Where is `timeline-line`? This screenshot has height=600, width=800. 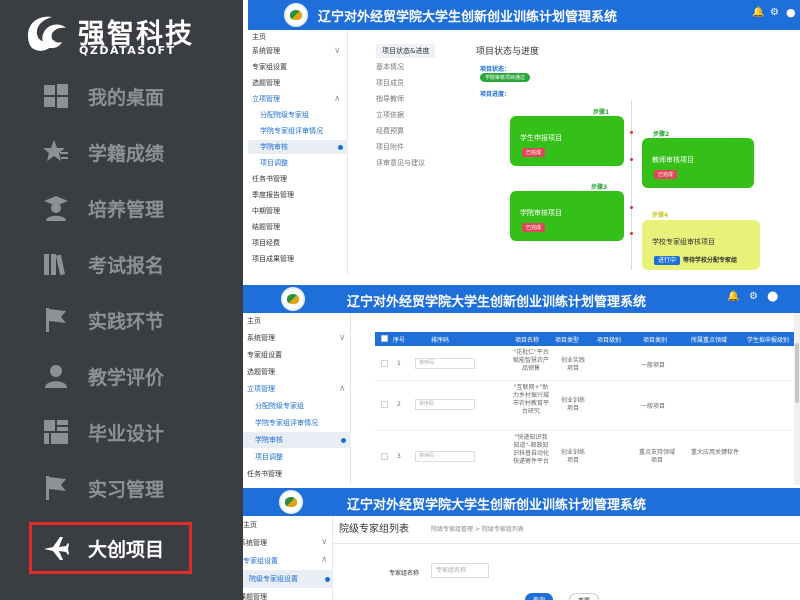
timeline-line is located at coordinates (631, 185).